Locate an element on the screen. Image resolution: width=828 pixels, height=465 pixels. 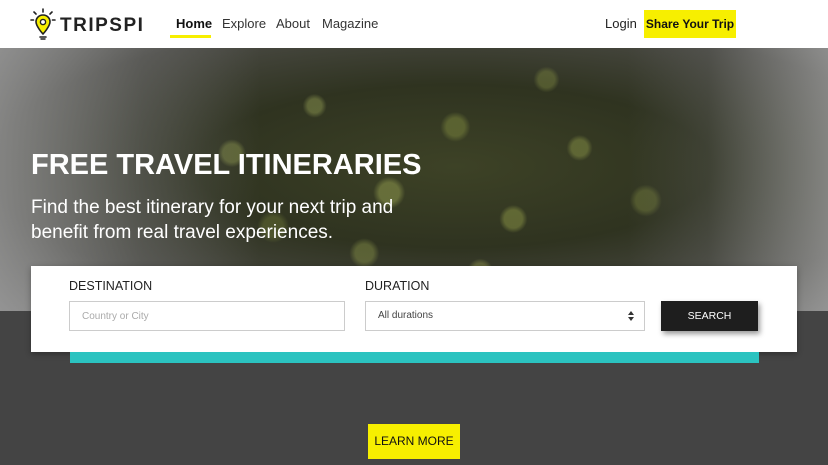
duration-selected-value: All durations is located at coordinates (406, 315).